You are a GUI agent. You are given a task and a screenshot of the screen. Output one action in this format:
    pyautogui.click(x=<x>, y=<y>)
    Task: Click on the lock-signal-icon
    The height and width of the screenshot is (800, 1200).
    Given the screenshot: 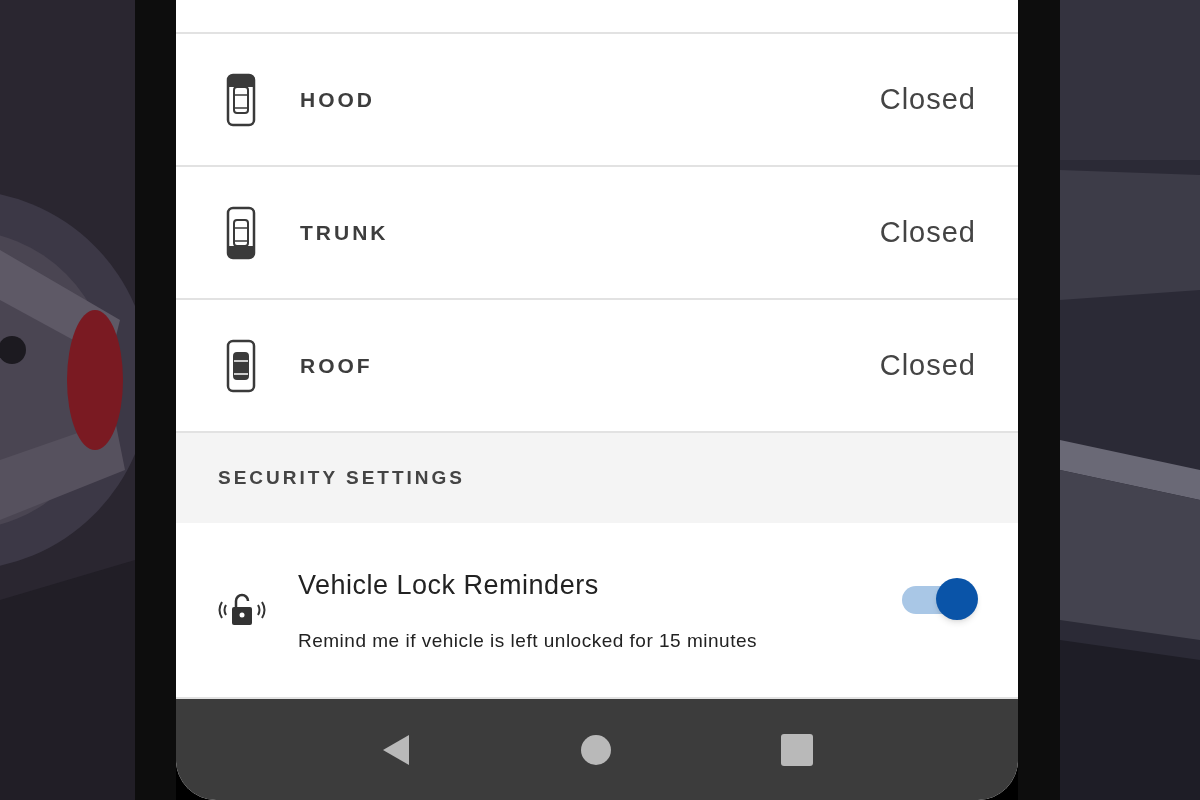 What is the action you would take?
    pyautogui.click(x=242, y=610)
    